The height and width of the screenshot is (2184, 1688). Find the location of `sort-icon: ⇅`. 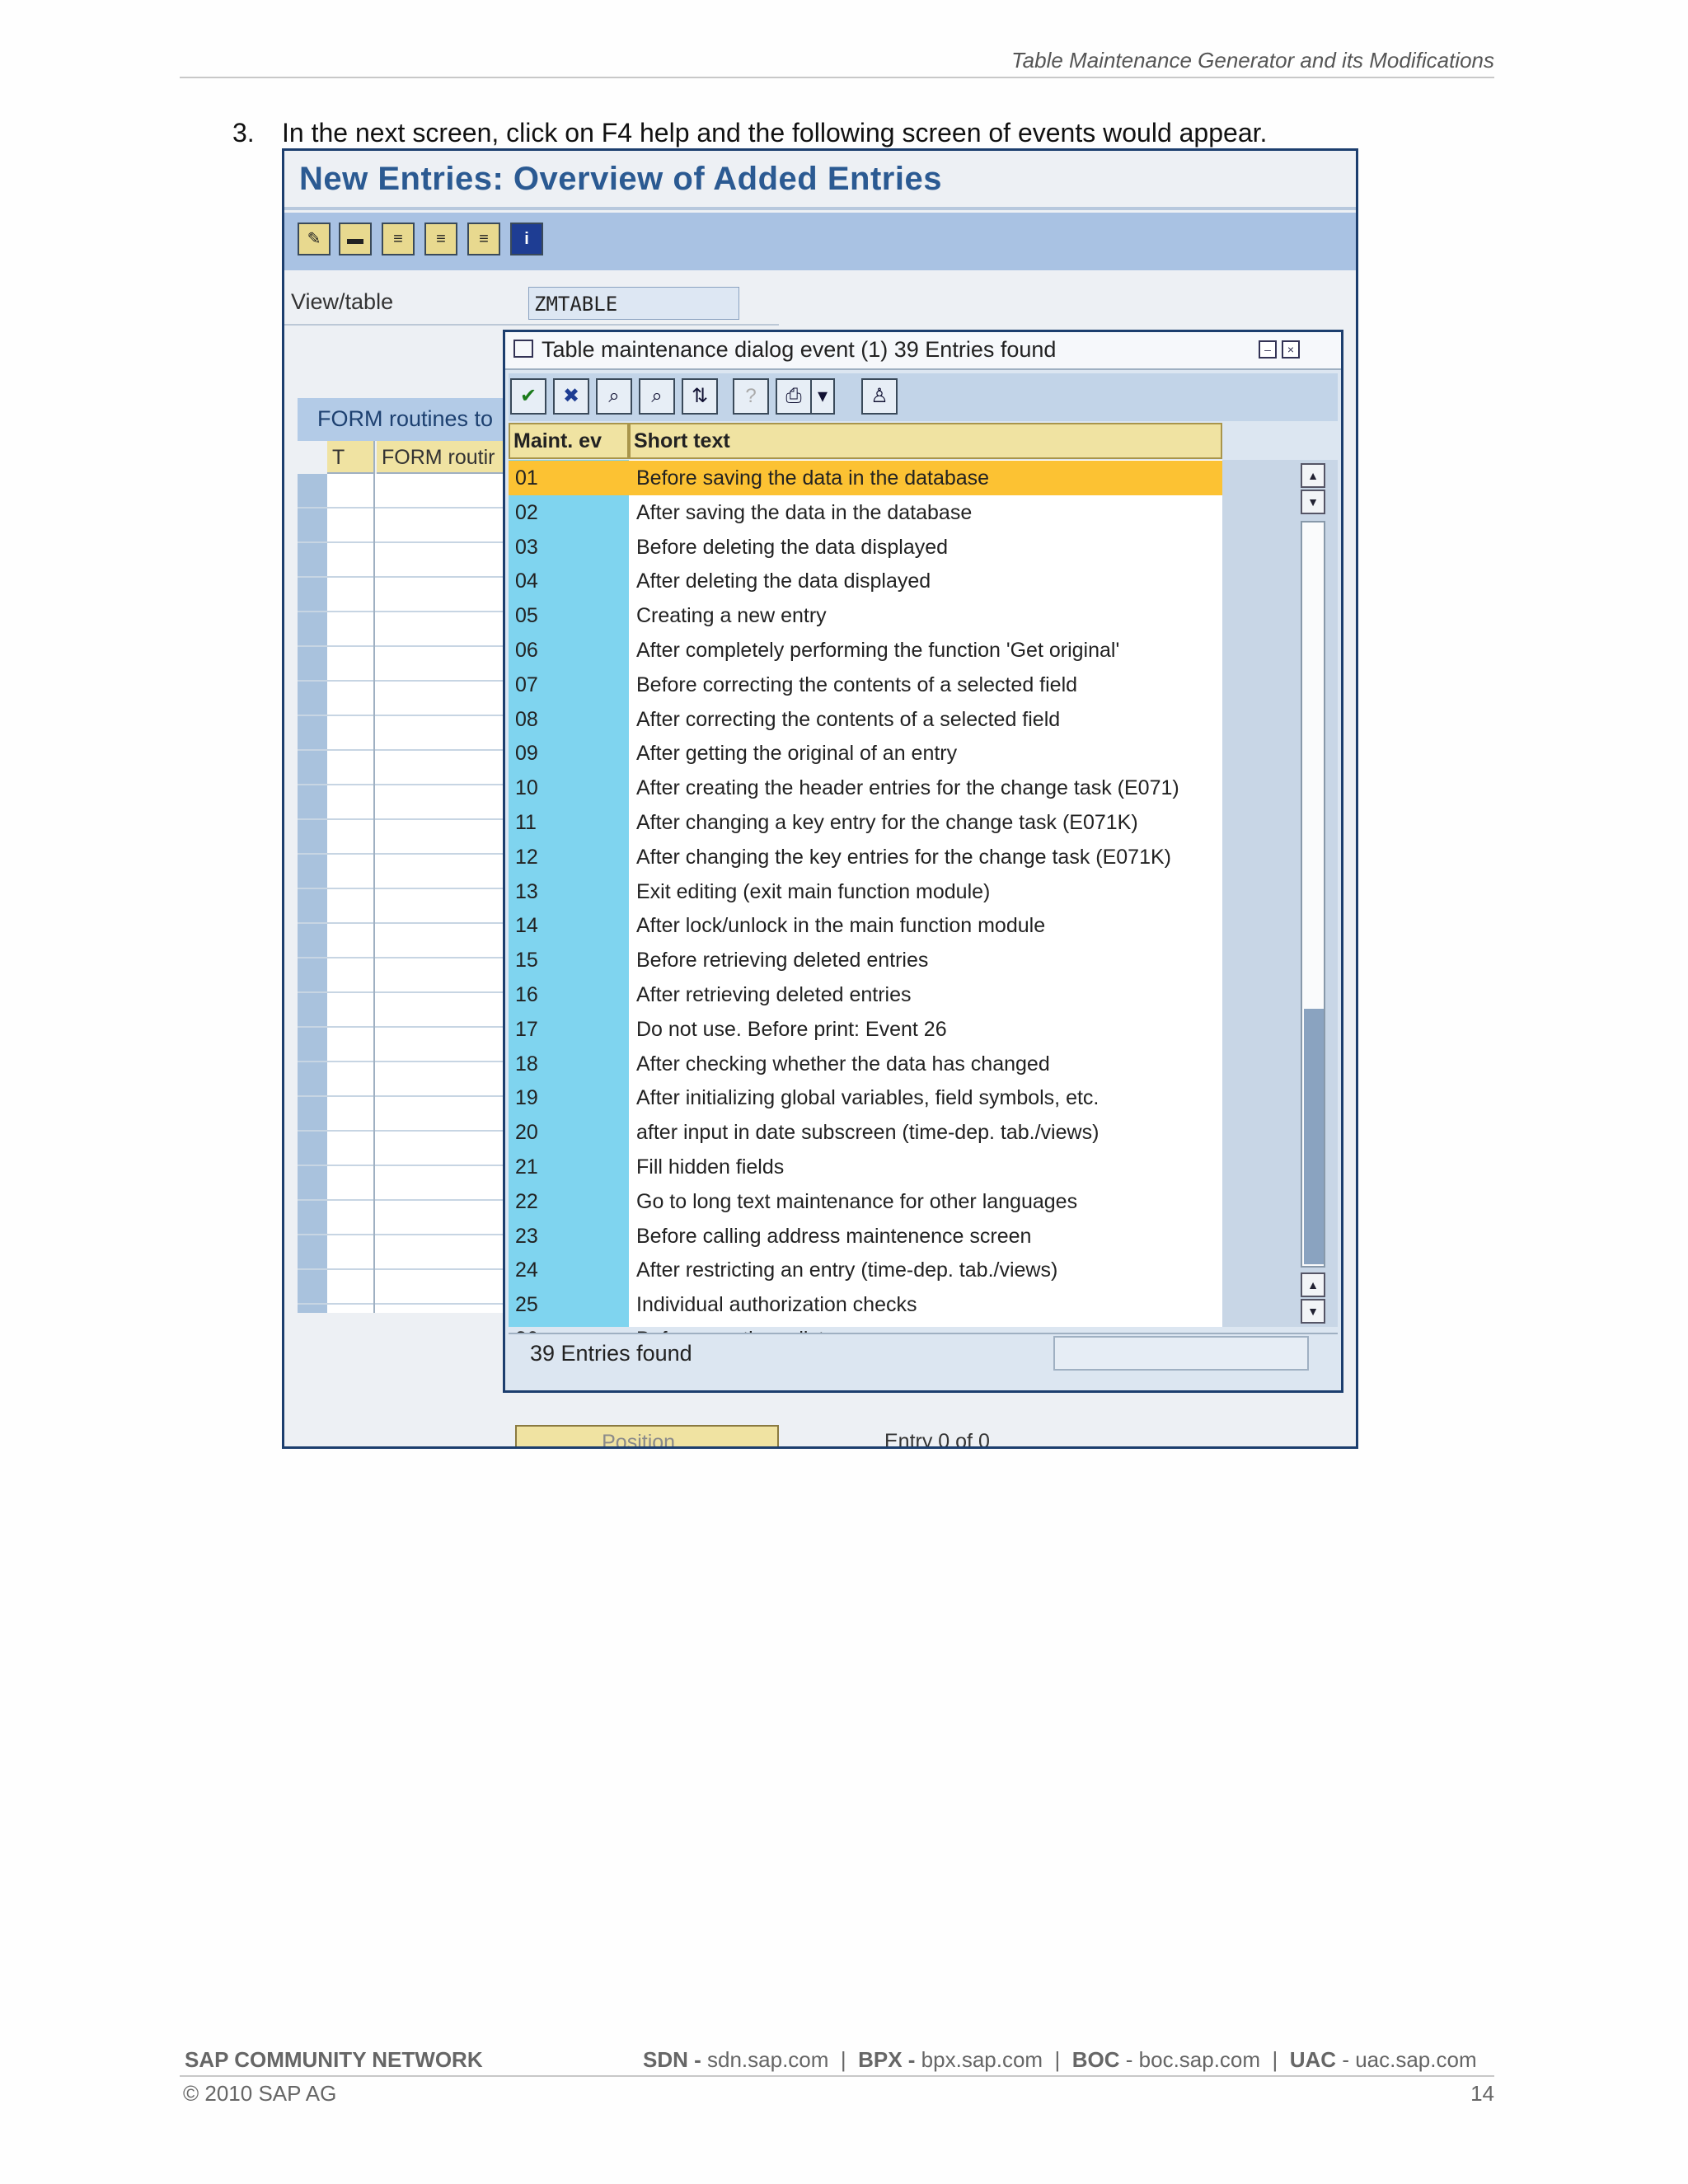

sort-icon: ⇅ is located at coordinates (700, 396).